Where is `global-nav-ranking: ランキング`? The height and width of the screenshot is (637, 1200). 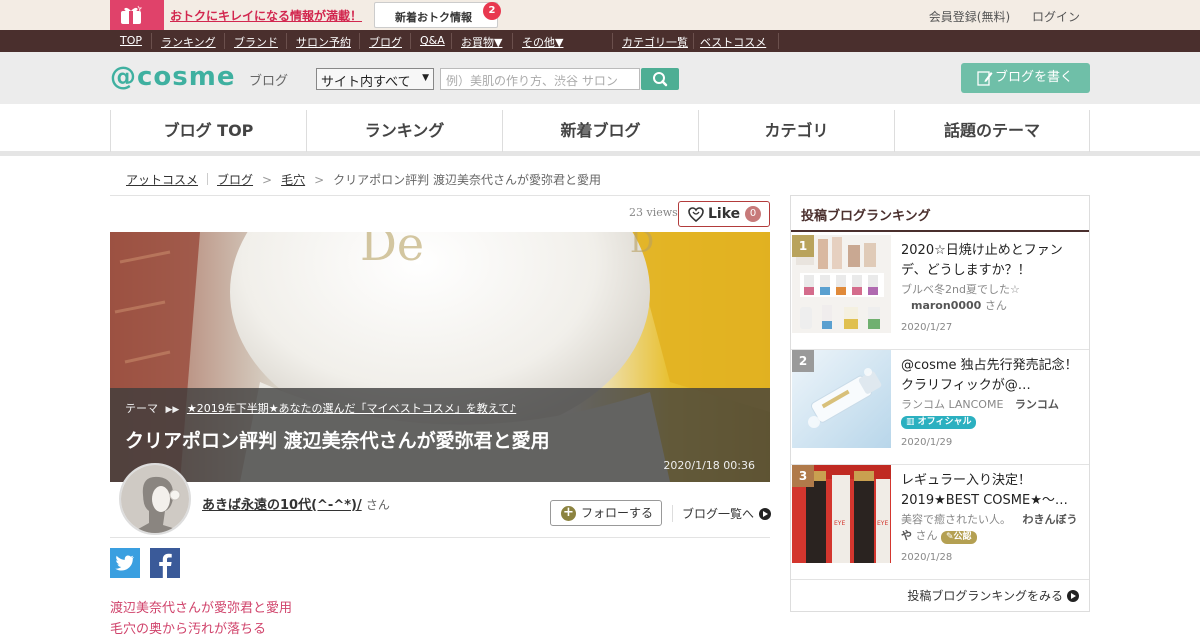 global-nav-ranking: ランキング is located at coordinates (188, 42).